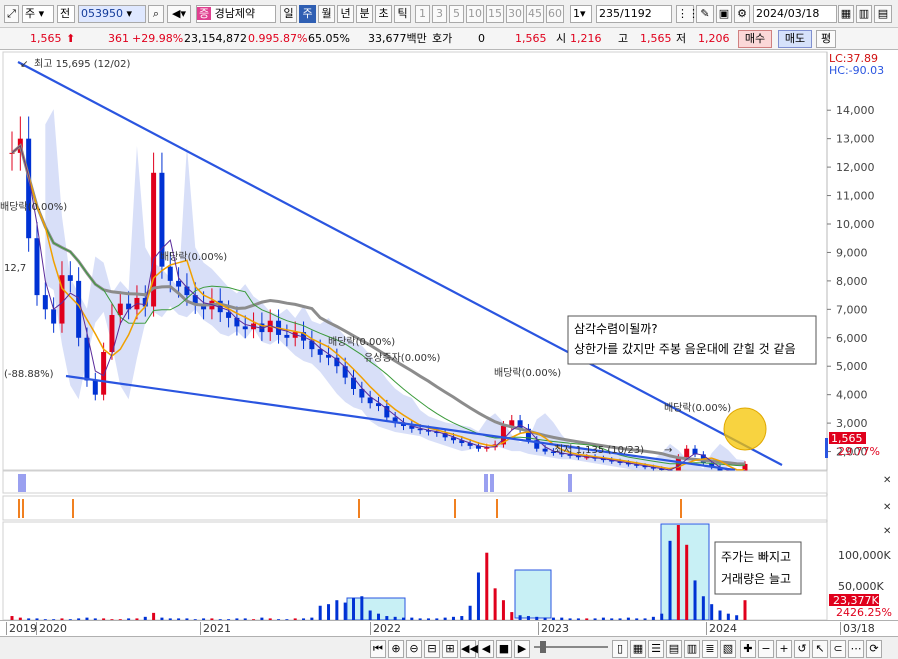 Image resolution: width=898 pixels, height=659 pixels. I want to click on fit-icon: ⊟, so click(432, 649).